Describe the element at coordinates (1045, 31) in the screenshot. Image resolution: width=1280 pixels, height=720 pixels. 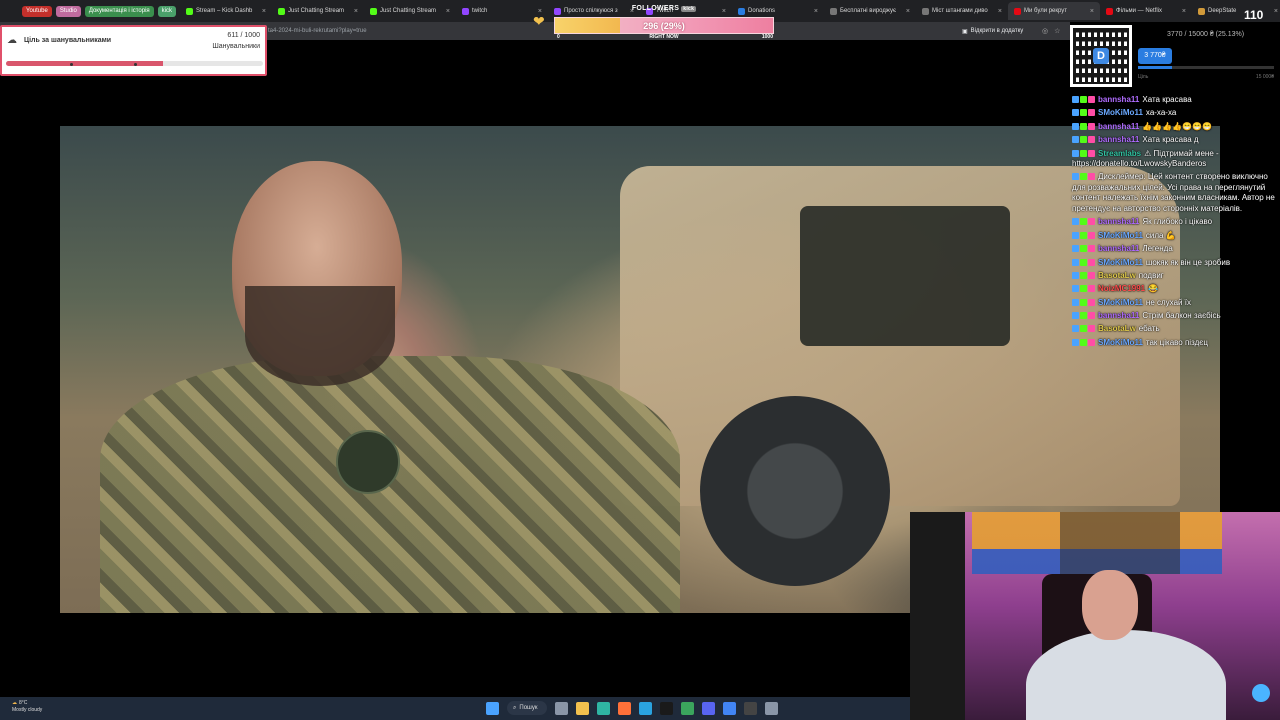
I see `eye-icon: ◎` at that location.